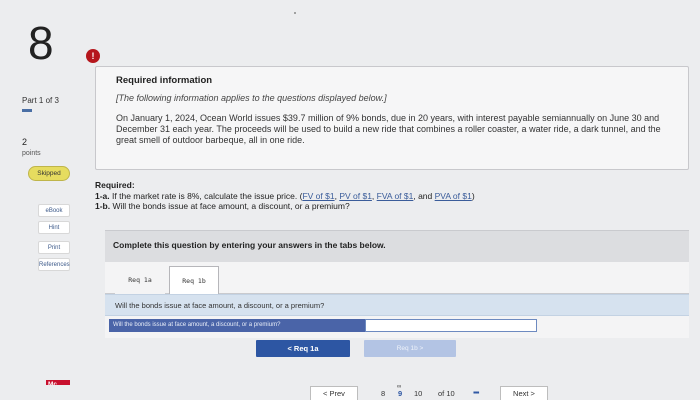 The image size is (700, 400). Describe the element at coordinates (40, 100) in the screenshot. I see `part-indicator: Part 1 of 3` at that location.